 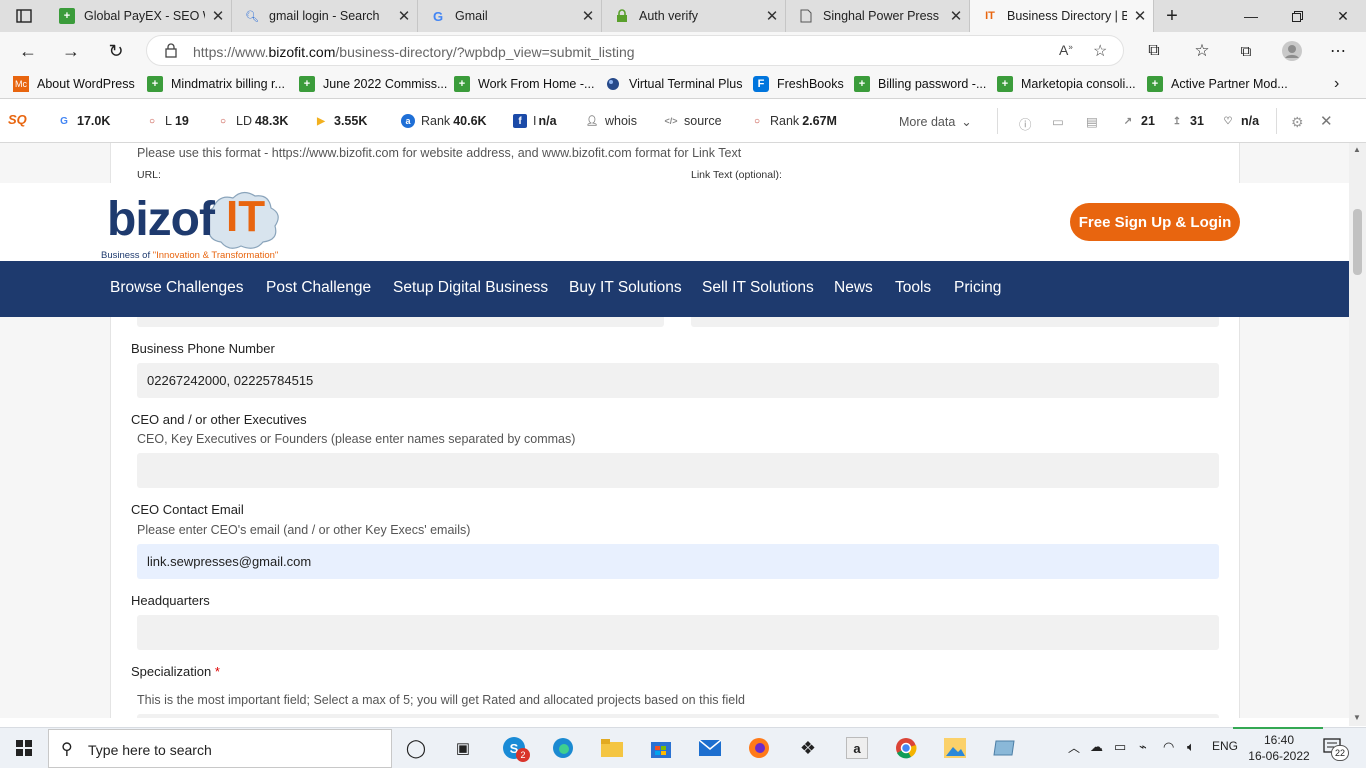 What do you see at coordinates (116, 51) in the screenshot?
I see `refresh-icon: ↻` at bounding box center [116, 51].